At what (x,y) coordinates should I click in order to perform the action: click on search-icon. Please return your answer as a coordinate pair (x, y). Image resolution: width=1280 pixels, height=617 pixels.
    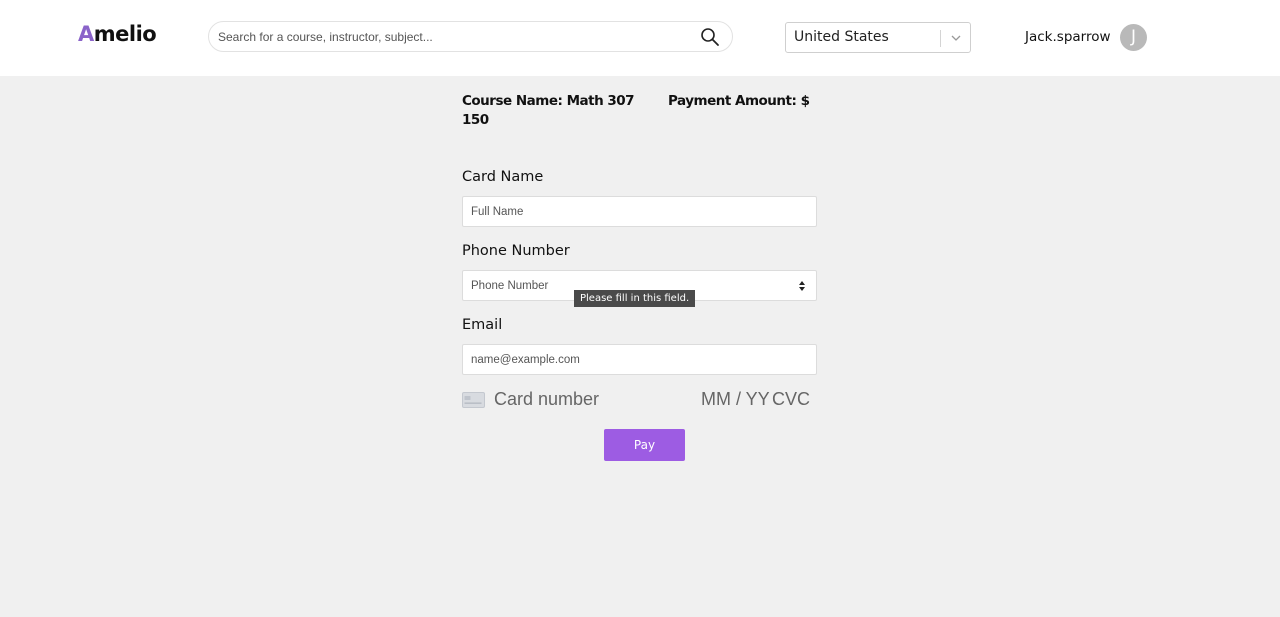
    Looking at the image, I should click on (710, 37).